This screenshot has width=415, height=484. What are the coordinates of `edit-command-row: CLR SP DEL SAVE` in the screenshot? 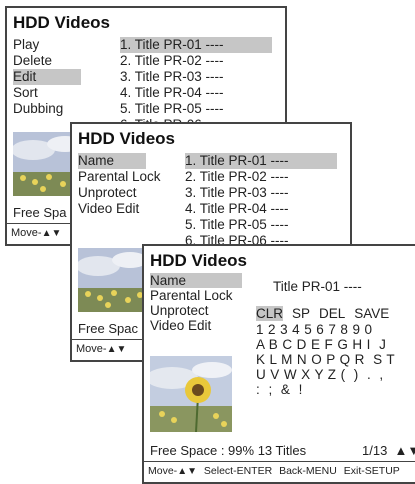 It's located at (327, 313).